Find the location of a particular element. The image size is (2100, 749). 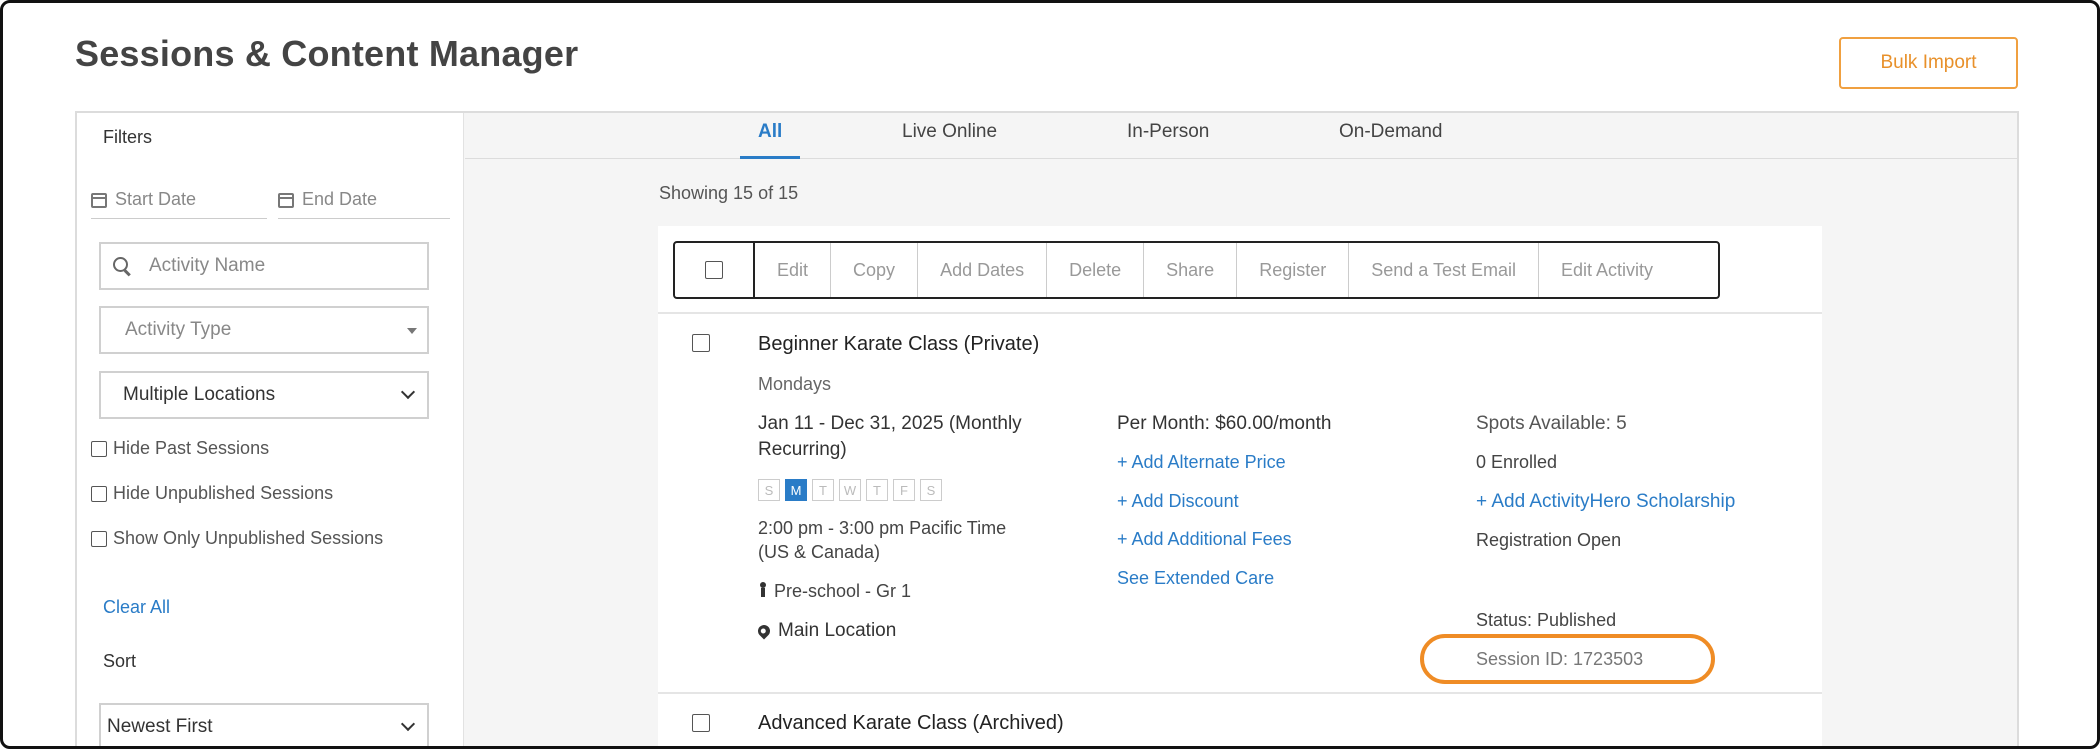

search-icon is located at coordinates (122, 266).